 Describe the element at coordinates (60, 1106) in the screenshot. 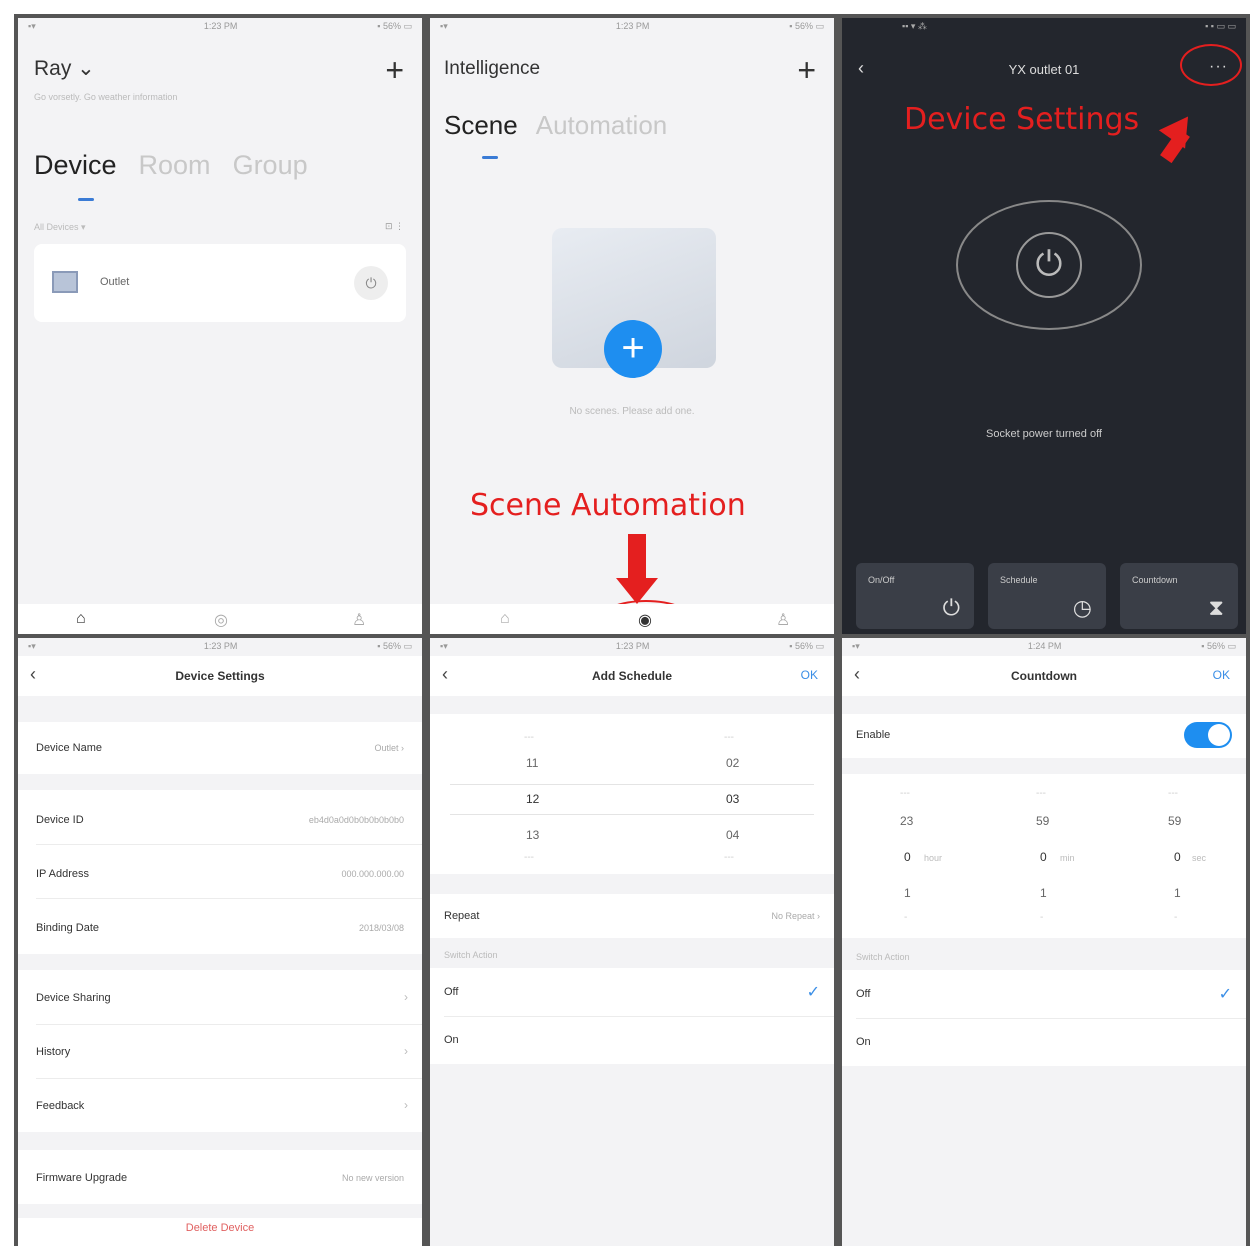

I see `row-label: Feedback` at that location.